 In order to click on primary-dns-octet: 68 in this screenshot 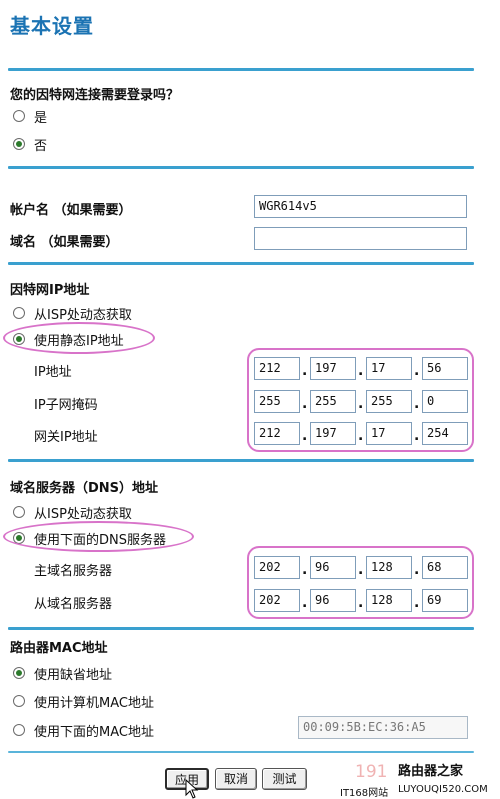, I will do `click(445, 567)`.